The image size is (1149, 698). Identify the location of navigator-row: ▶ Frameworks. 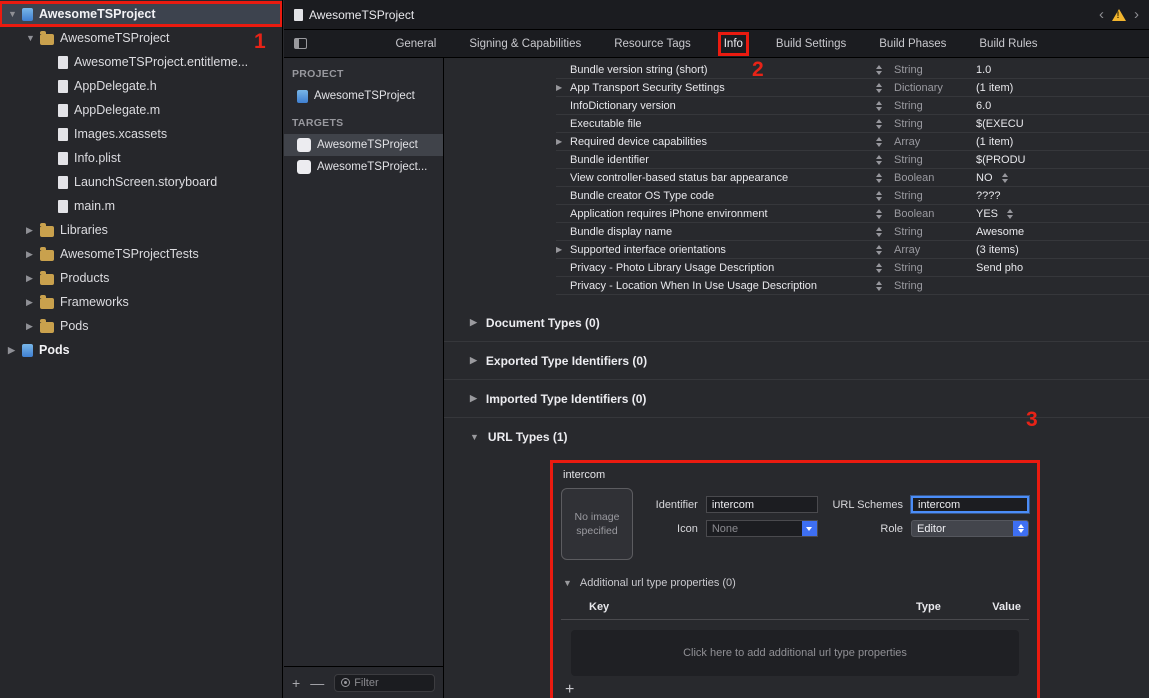
(141, 302).